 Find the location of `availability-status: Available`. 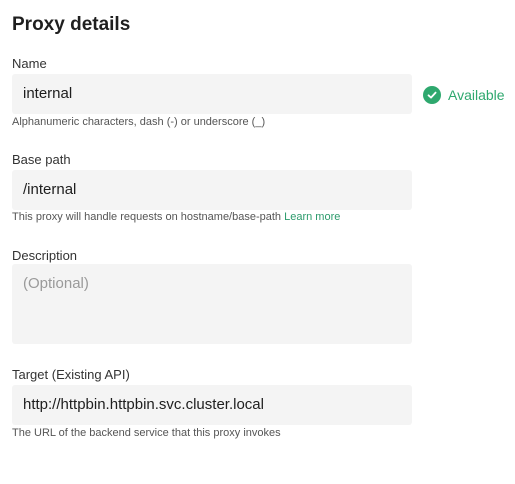

availability-status: Available is located at coordinates (464, 95).